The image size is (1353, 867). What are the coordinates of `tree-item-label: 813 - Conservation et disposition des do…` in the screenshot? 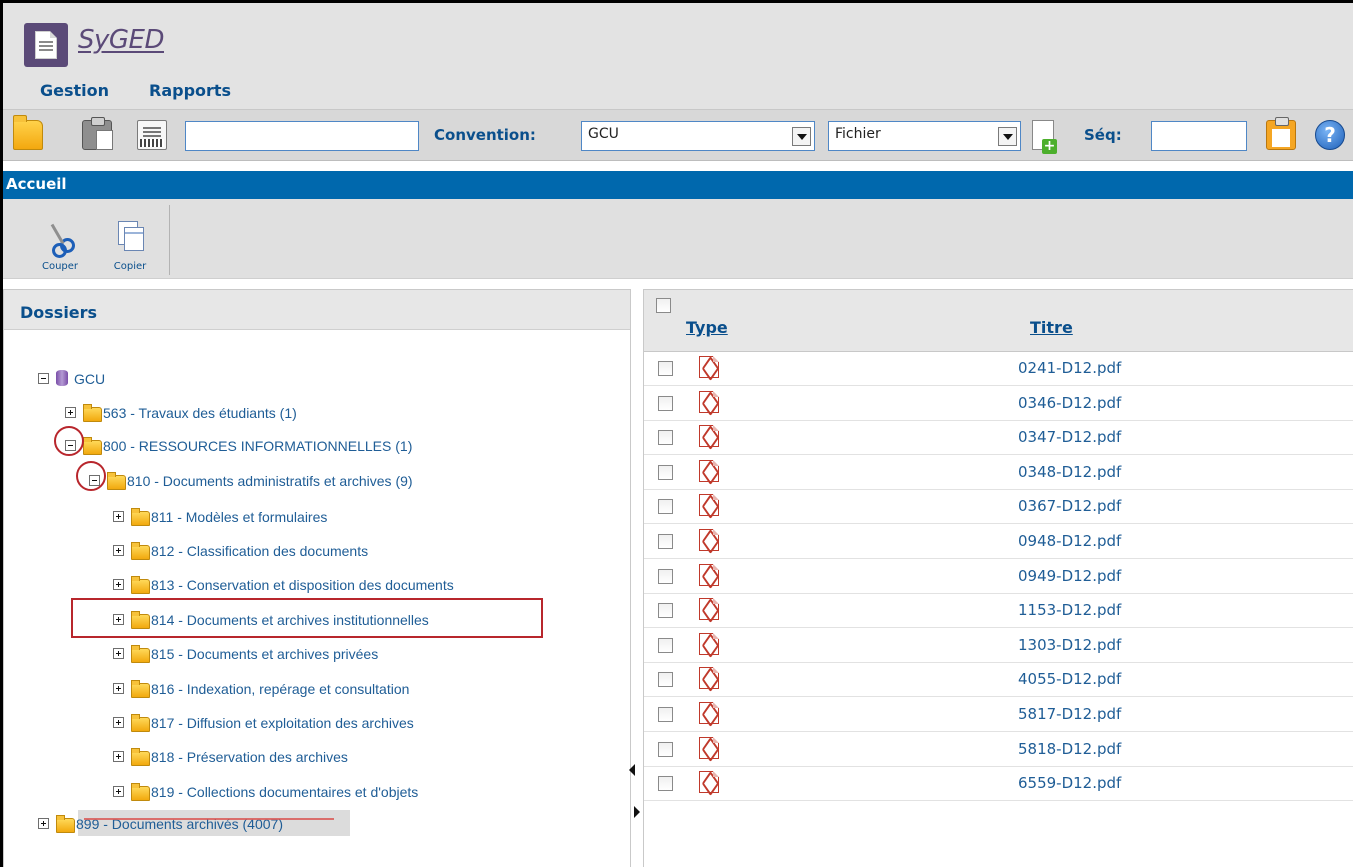 It's located at (302, 585).